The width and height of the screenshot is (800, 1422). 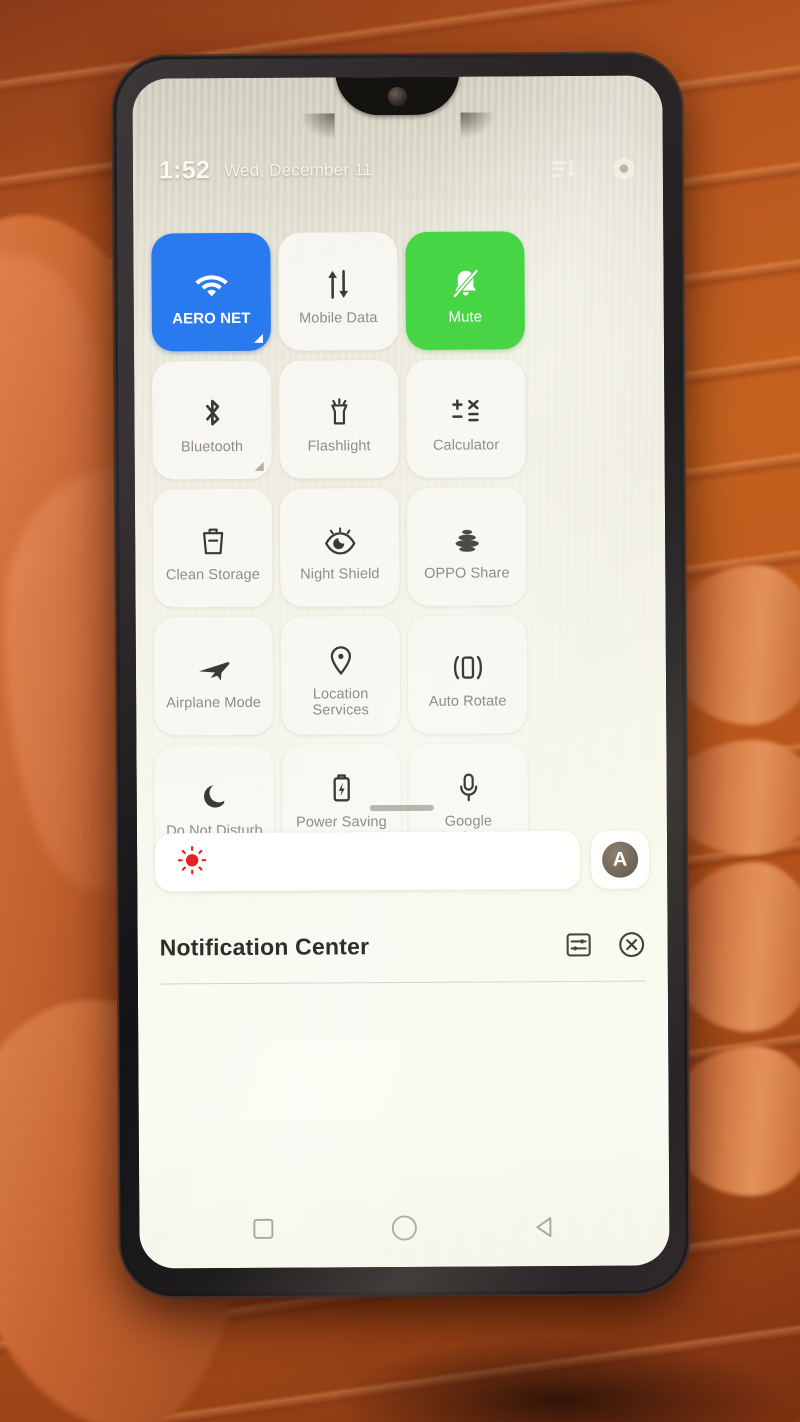 What do you see at coordinates (339, 446) in the screenshot?
I see `qs-tile-label: Flashlight` at bounding box center [339, 446].